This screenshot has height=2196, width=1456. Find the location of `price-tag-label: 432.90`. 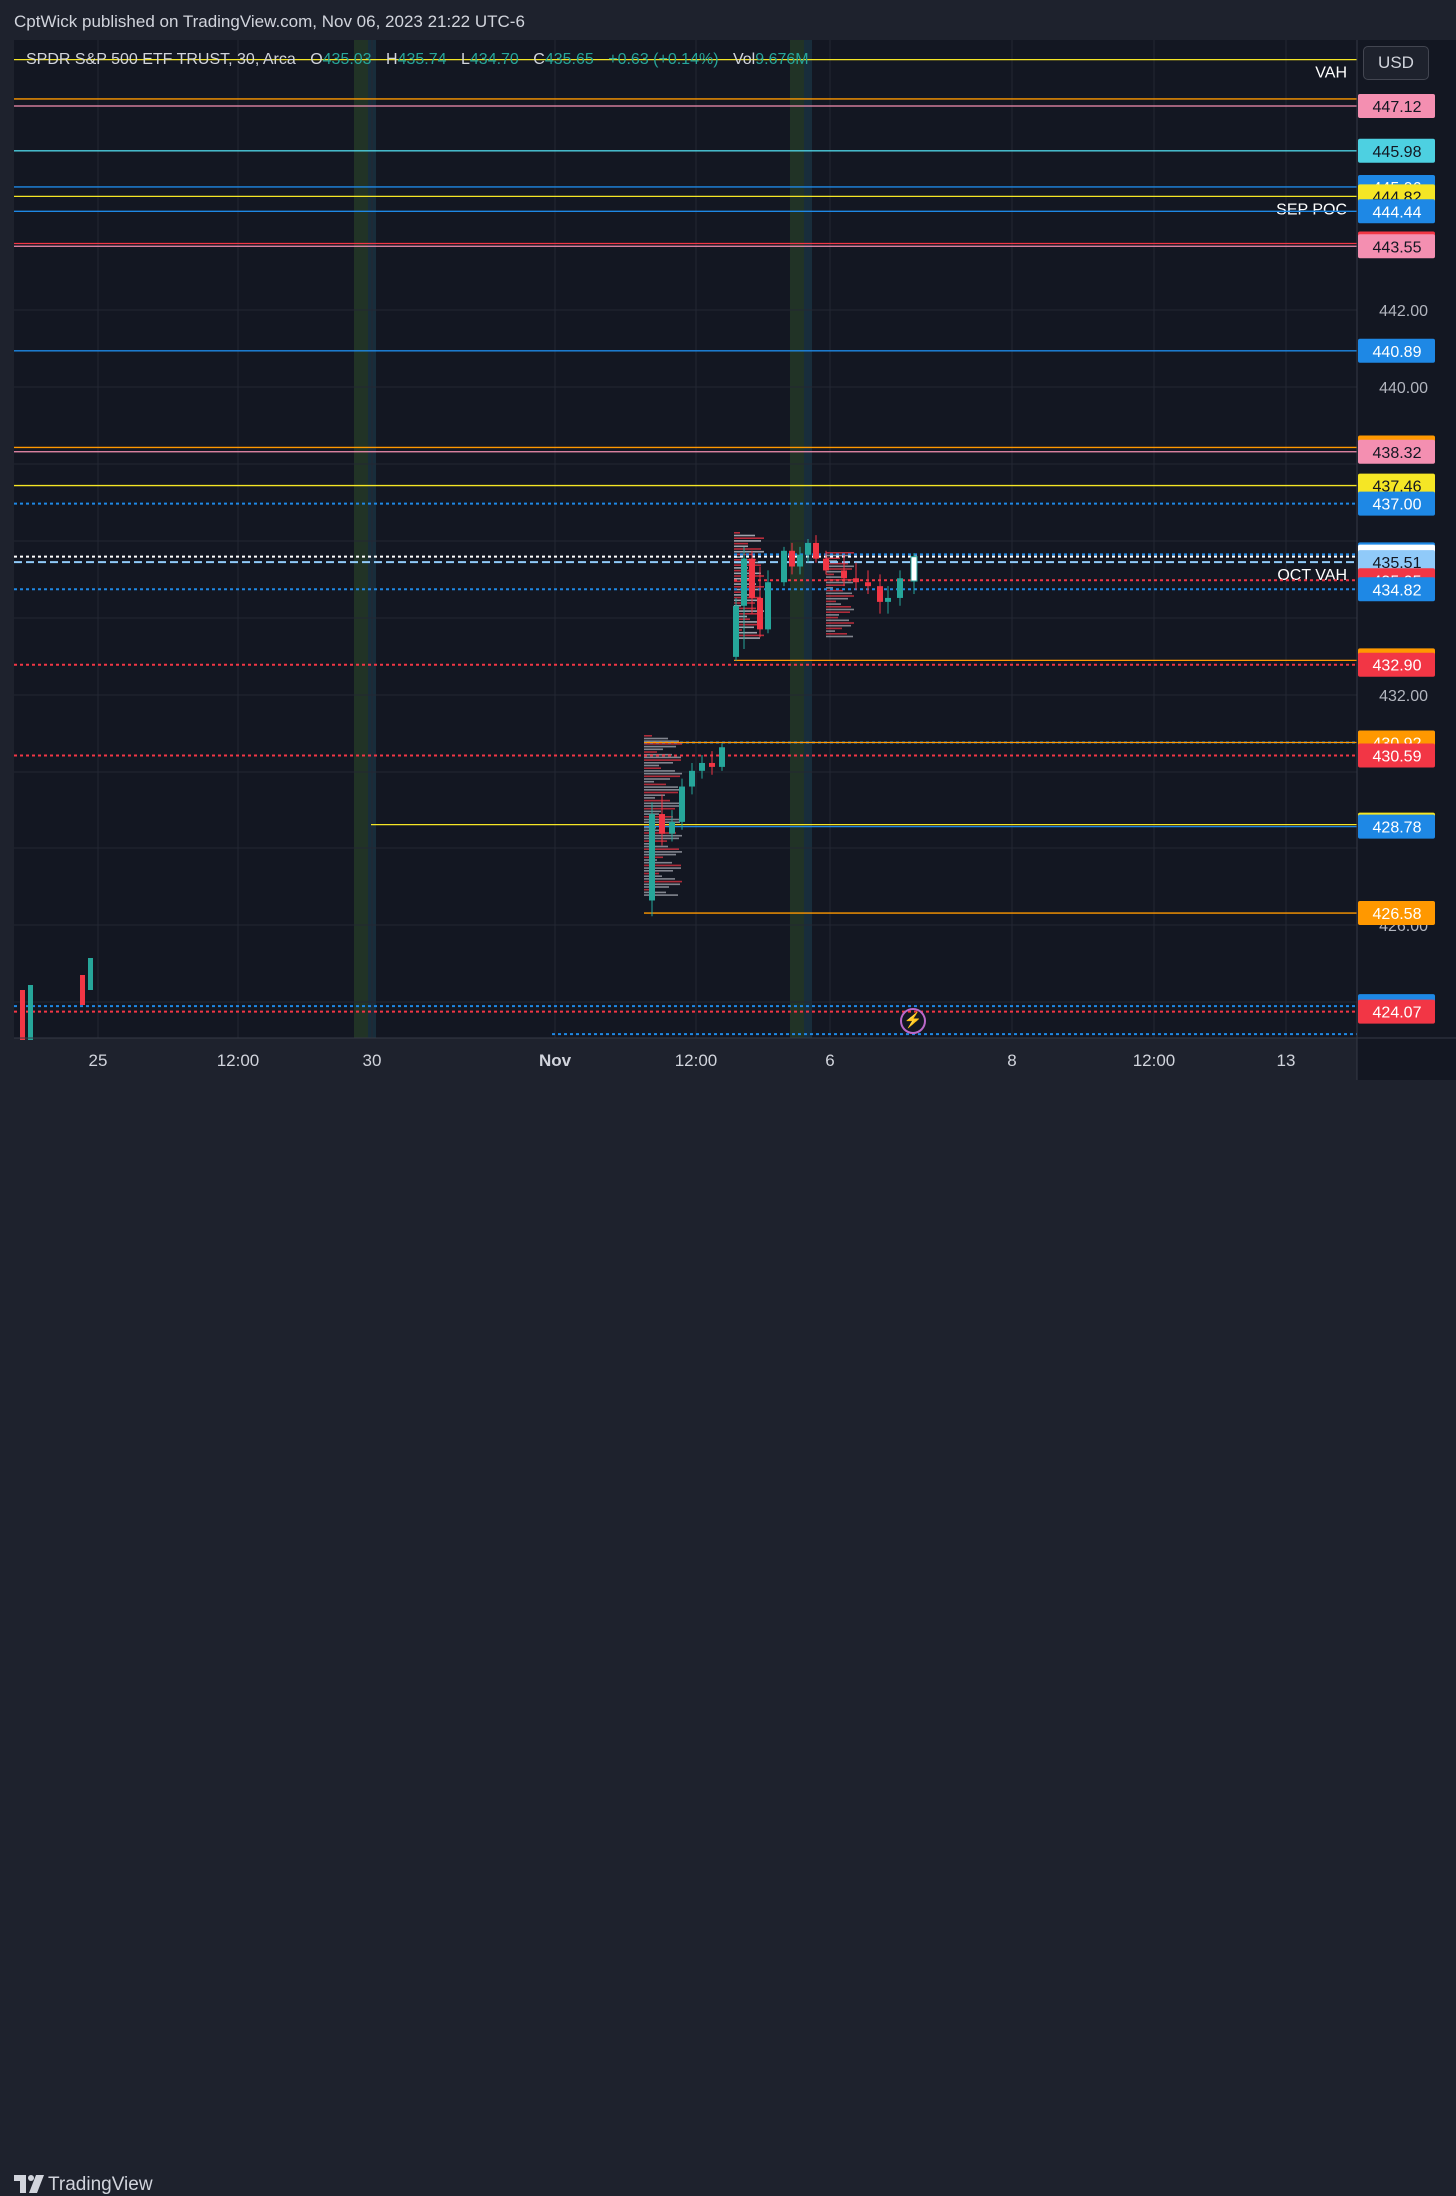

price-tag-label: 432.90 is located at coordinates (1397, 666).